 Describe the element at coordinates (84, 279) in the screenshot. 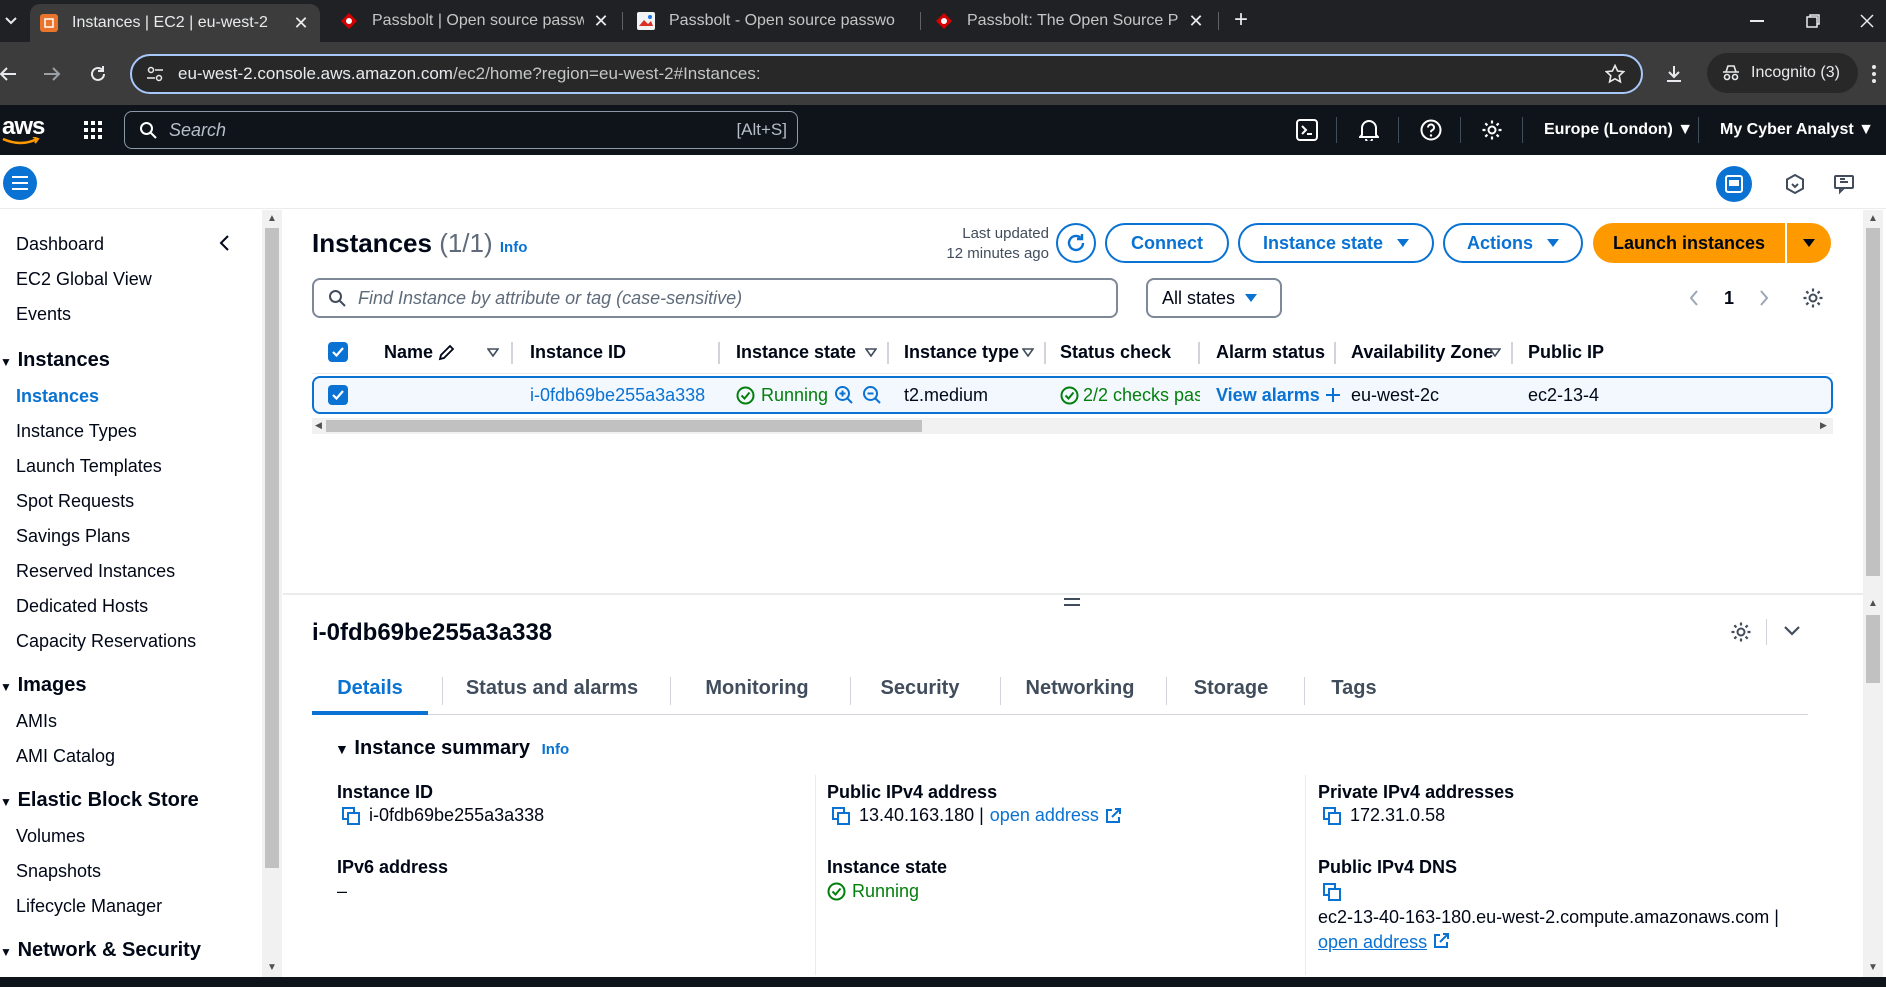

I see `nav-ec2-global-view: EC2 Global View` at that location.